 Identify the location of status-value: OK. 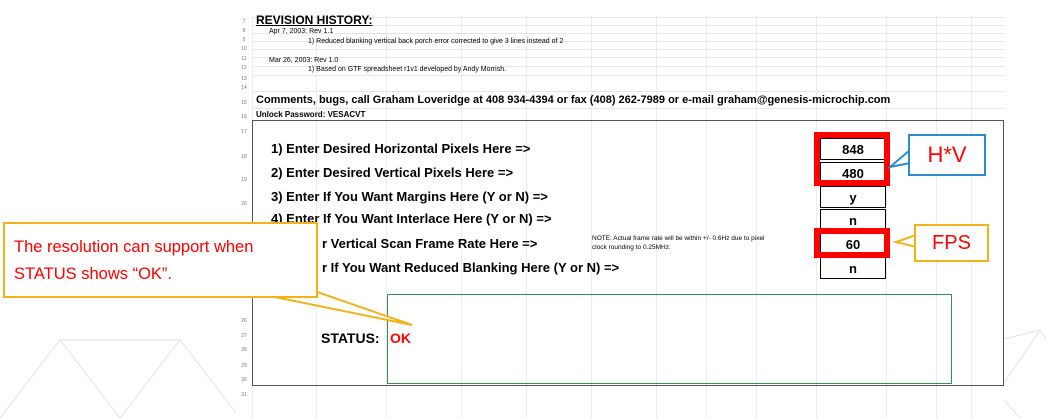
(400, 338).